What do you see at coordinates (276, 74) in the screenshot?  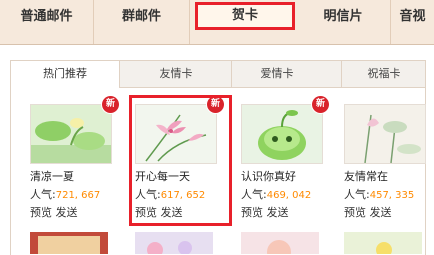 I see `subtab-love: 爱情卡` at bounding box center [276, 74].